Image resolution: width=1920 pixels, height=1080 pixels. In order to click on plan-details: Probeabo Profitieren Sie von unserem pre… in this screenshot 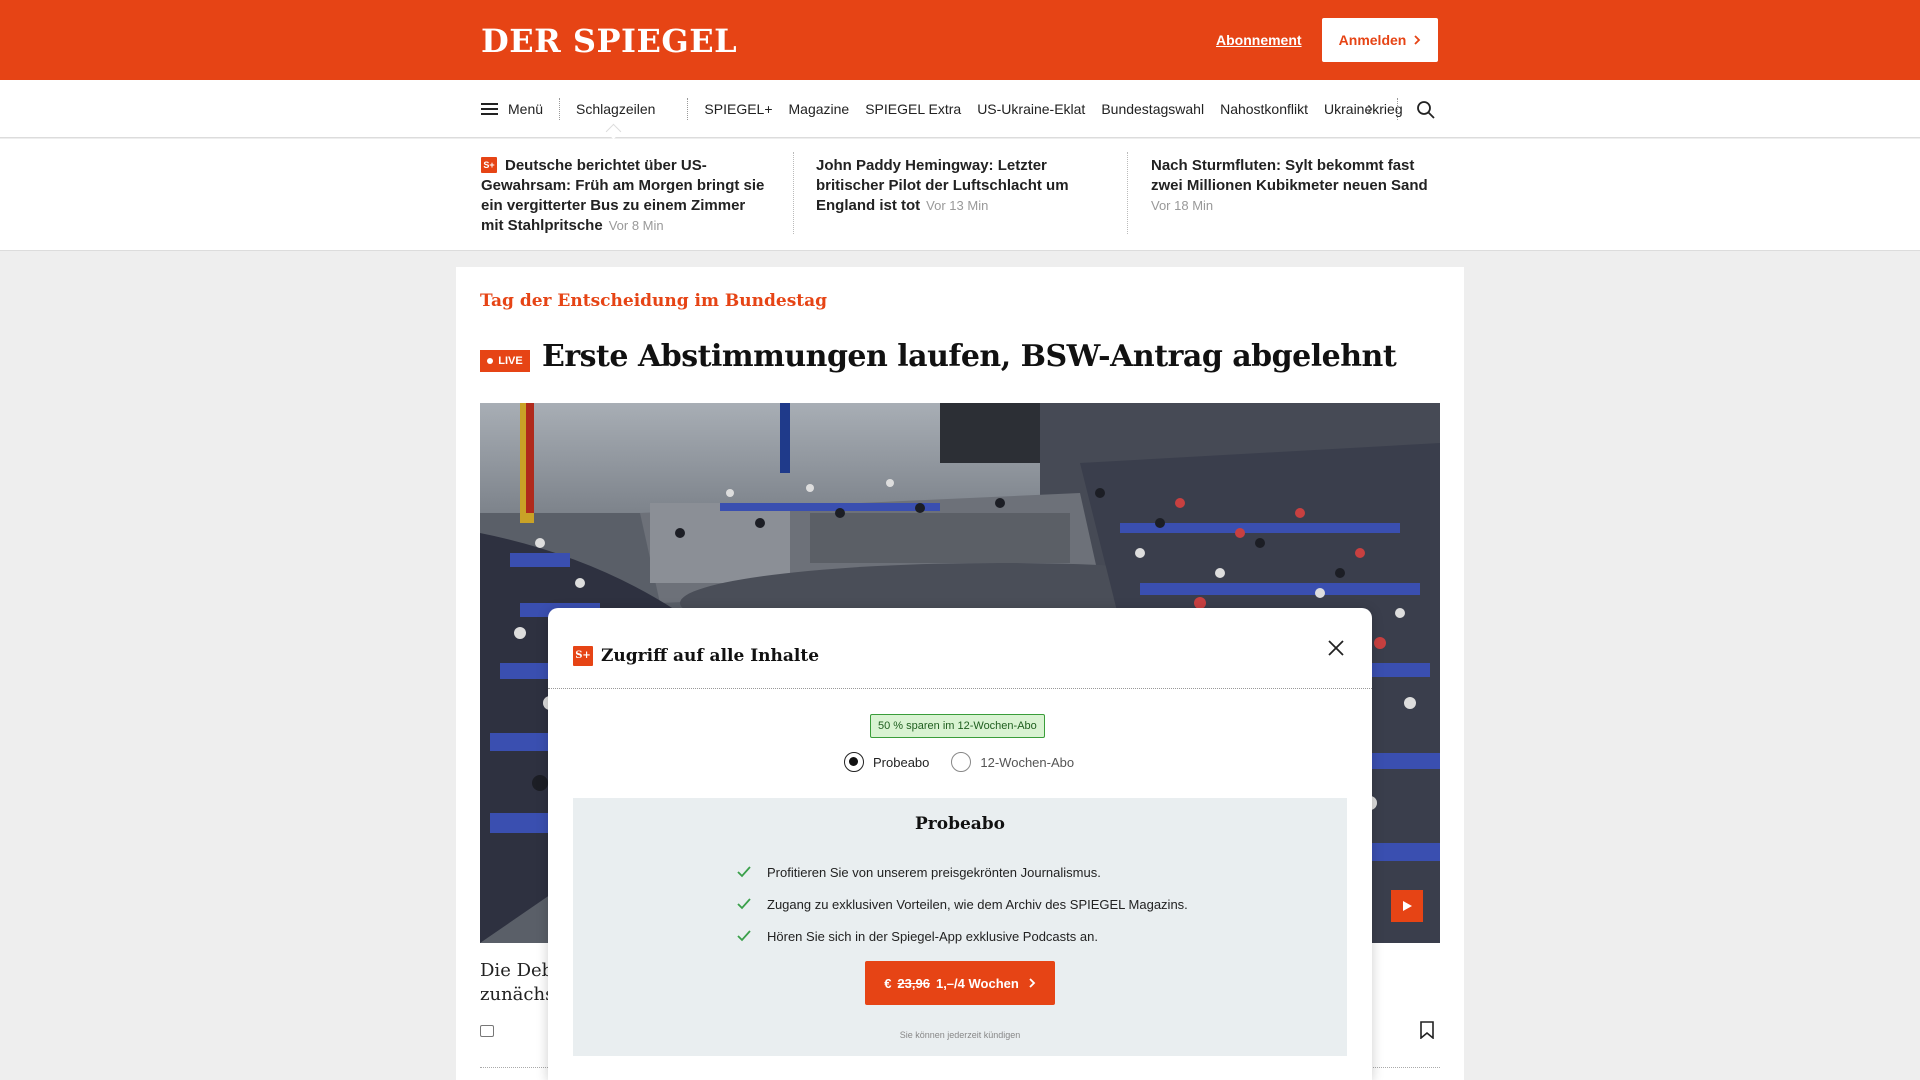, I will do `click(960, 927)`.